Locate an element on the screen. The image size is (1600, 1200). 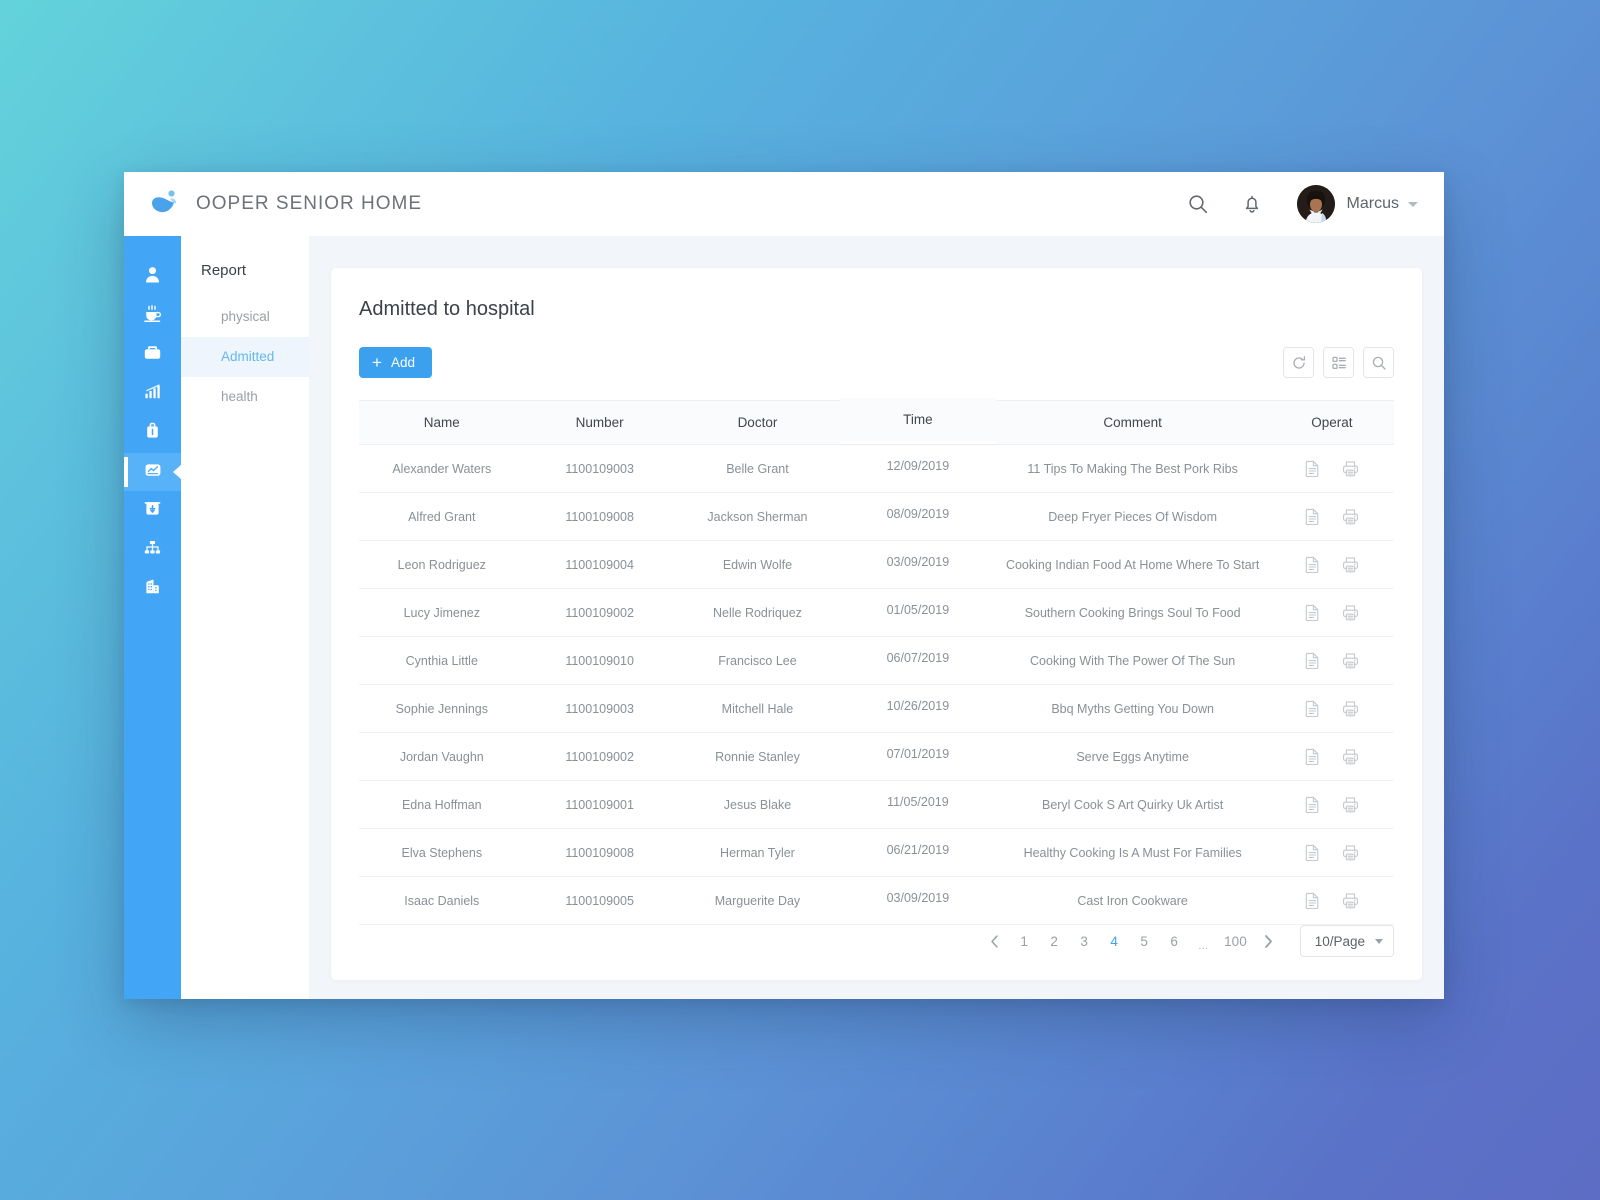
bar-chart-icon is located at coordinates (152, 394).